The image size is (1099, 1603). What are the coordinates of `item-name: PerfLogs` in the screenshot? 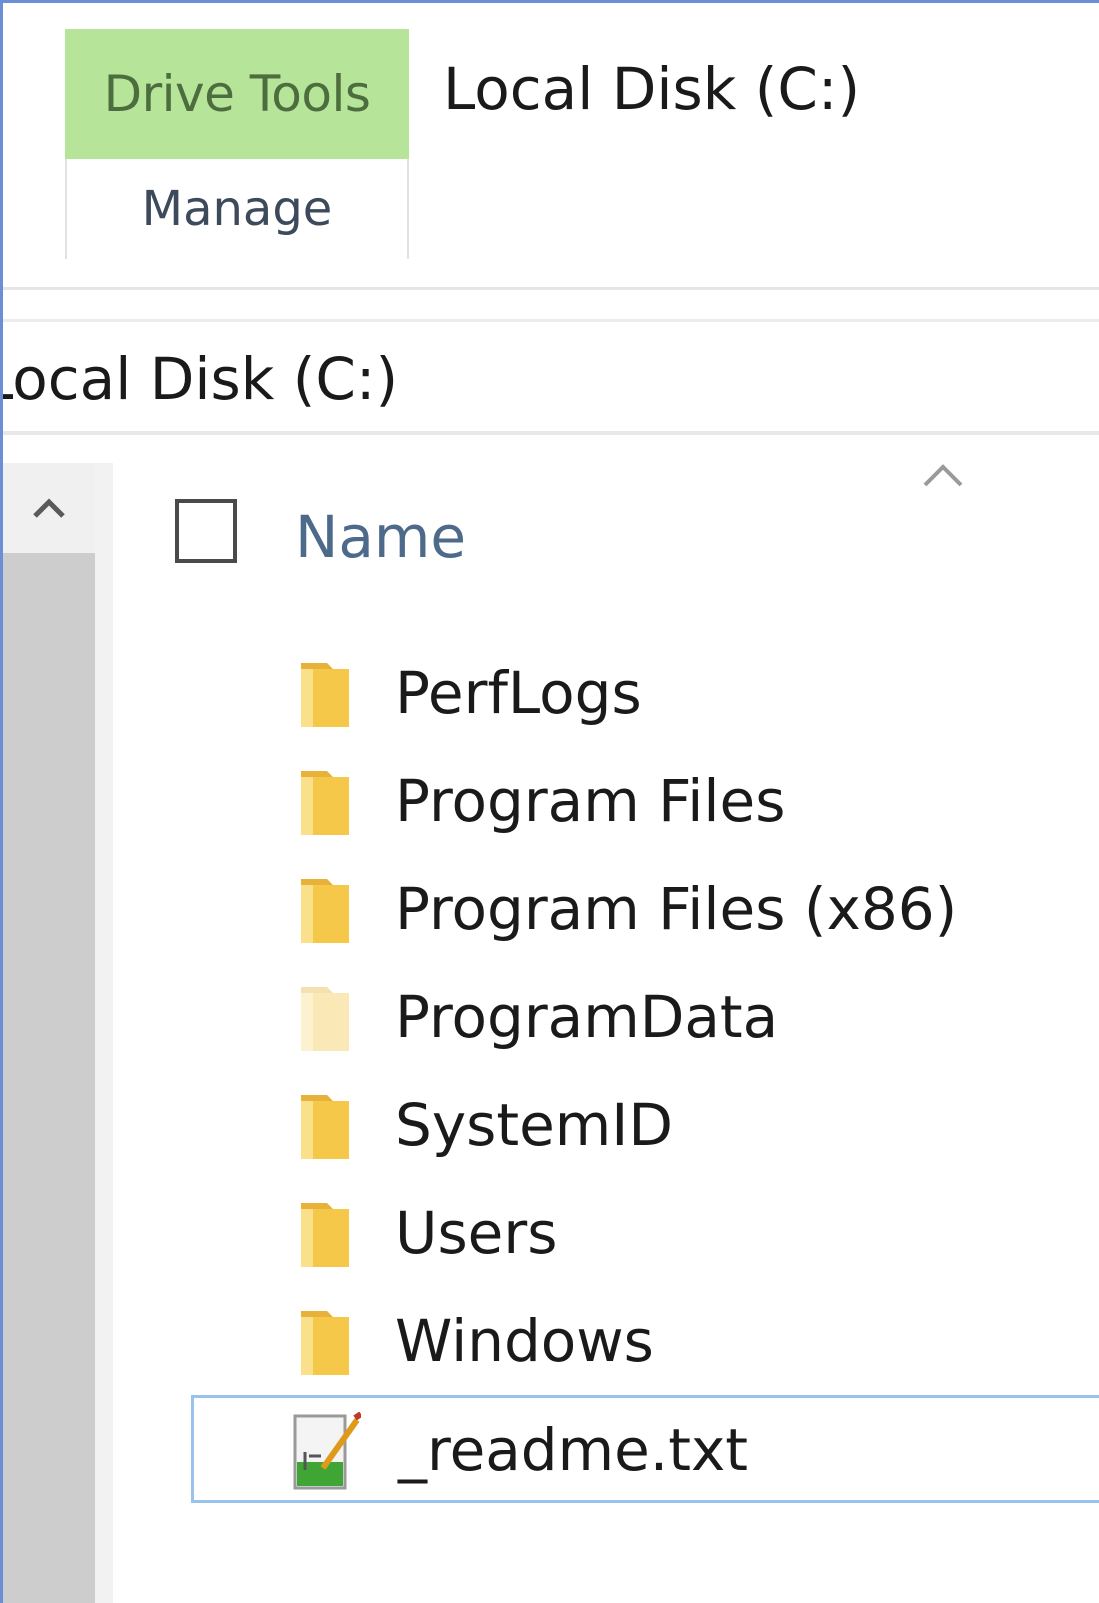 It's located at (518, 693).